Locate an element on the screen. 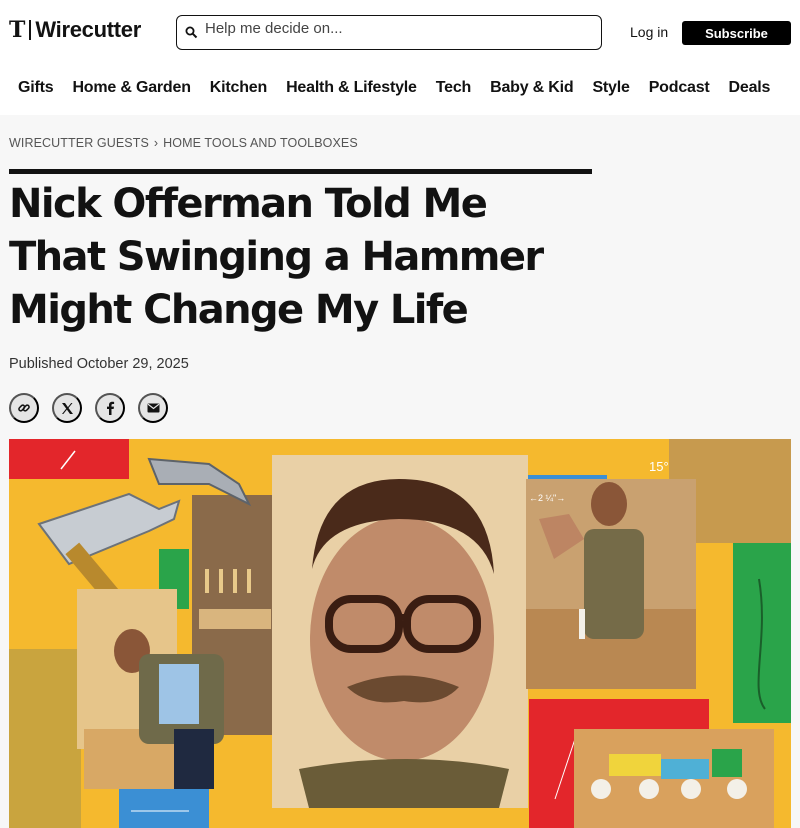 The height and width of the screenshot is (828, 800). share-tools is located at coordinates (88, 408).